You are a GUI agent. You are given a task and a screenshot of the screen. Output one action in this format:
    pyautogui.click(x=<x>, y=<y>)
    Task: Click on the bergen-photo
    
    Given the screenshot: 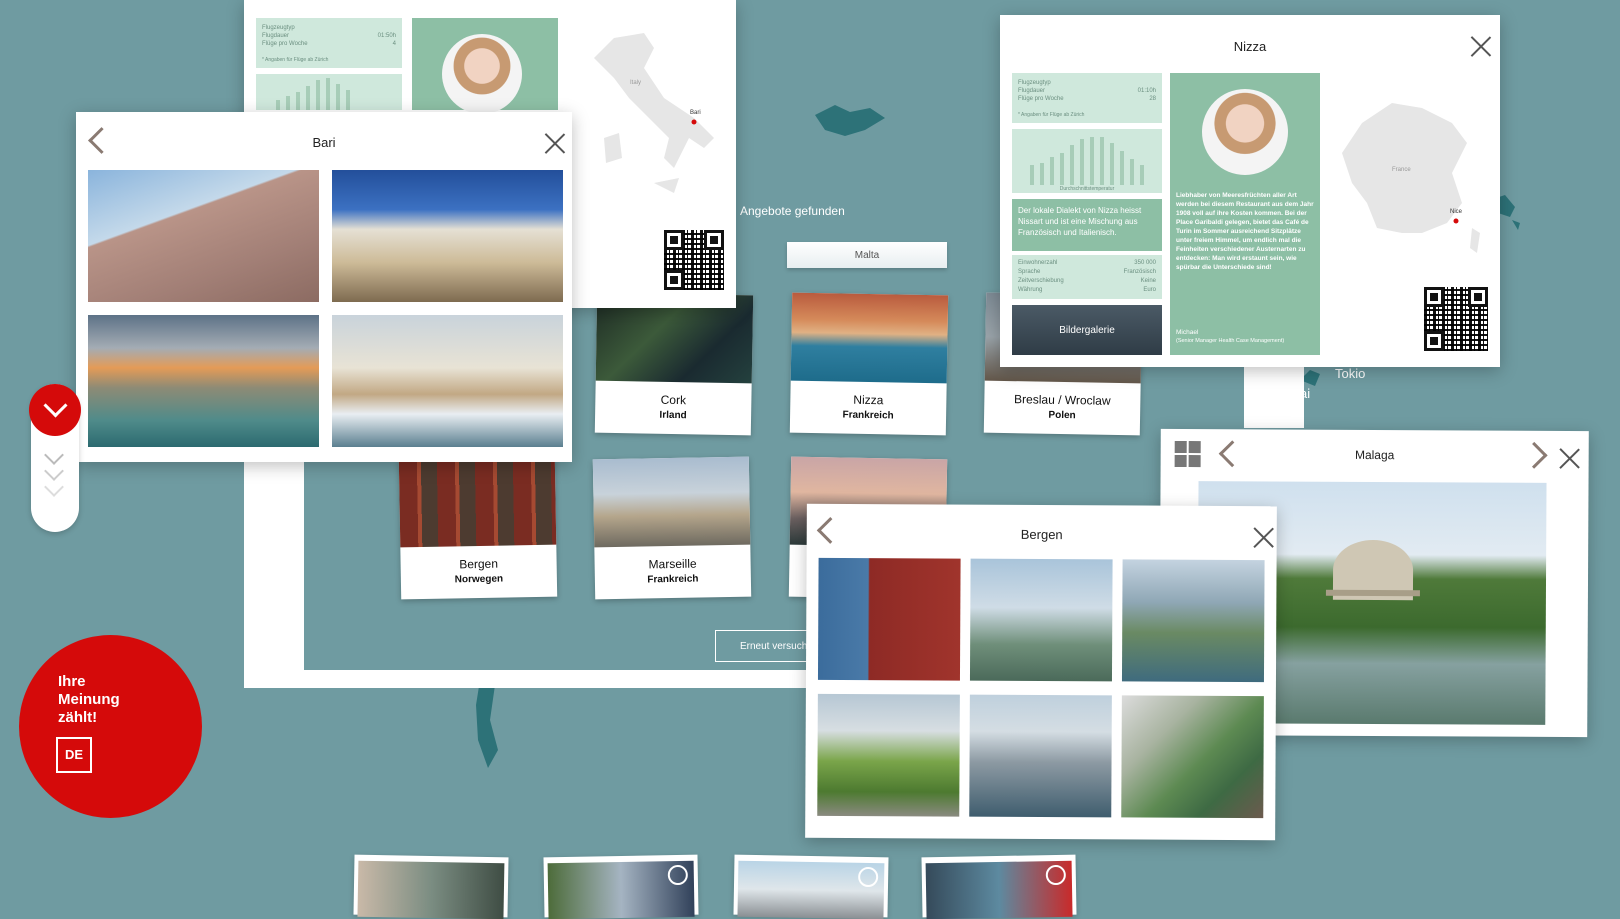 What is the action you would take?
    pyautogui.click(x=477, y=502)
    